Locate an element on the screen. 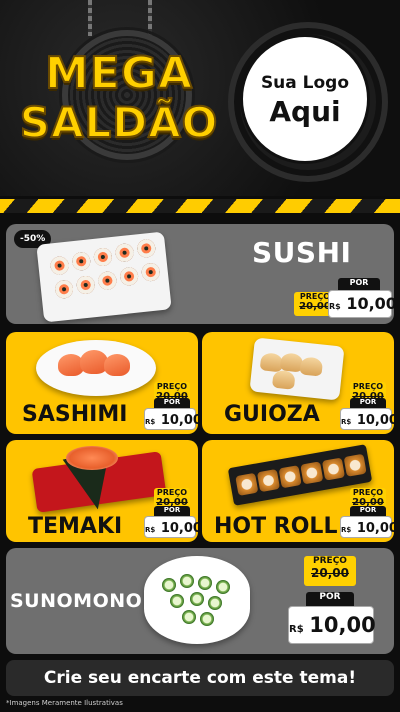 Image resolution: width=400 pixels, height=712 pixels. chain-left is located at coordinates (90, 18).